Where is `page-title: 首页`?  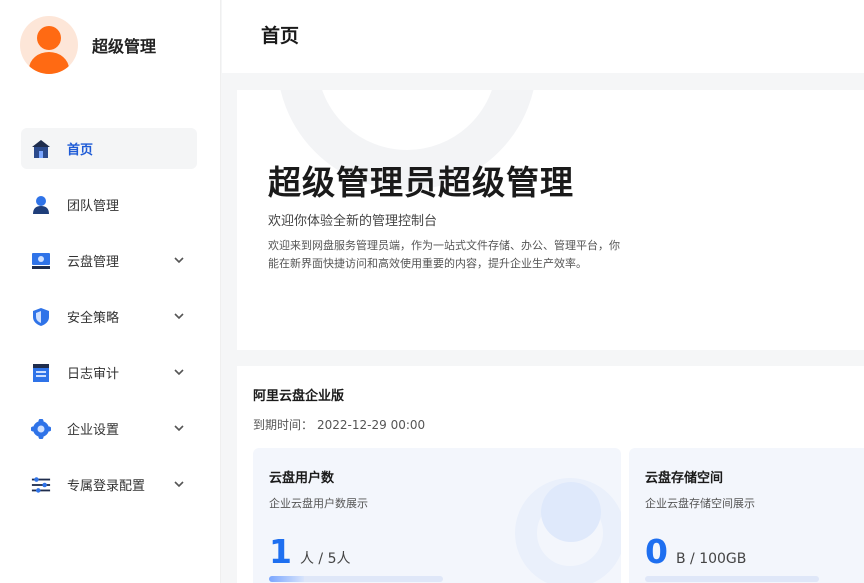 page-title: 首页 is located at coordinates (280, 36).